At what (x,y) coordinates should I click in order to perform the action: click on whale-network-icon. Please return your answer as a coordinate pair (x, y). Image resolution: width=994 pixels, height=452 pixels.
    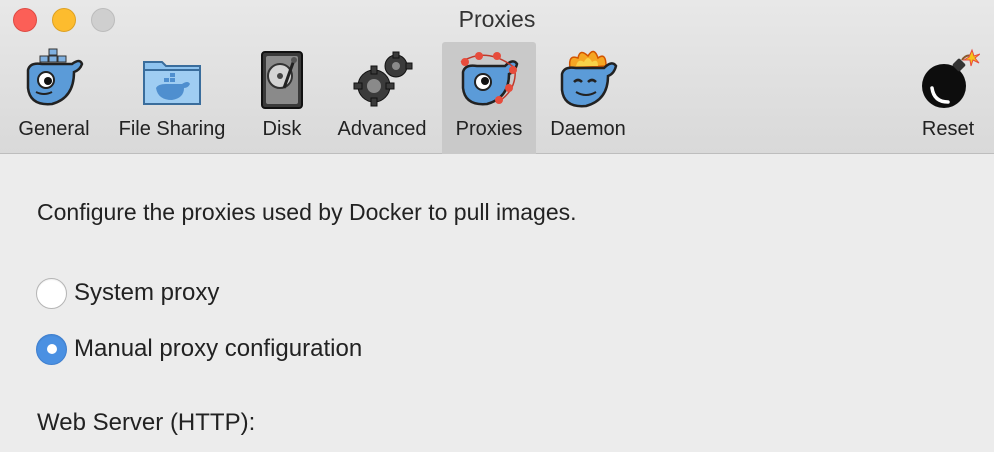
    Looking at the image, I should click on (489, 79).